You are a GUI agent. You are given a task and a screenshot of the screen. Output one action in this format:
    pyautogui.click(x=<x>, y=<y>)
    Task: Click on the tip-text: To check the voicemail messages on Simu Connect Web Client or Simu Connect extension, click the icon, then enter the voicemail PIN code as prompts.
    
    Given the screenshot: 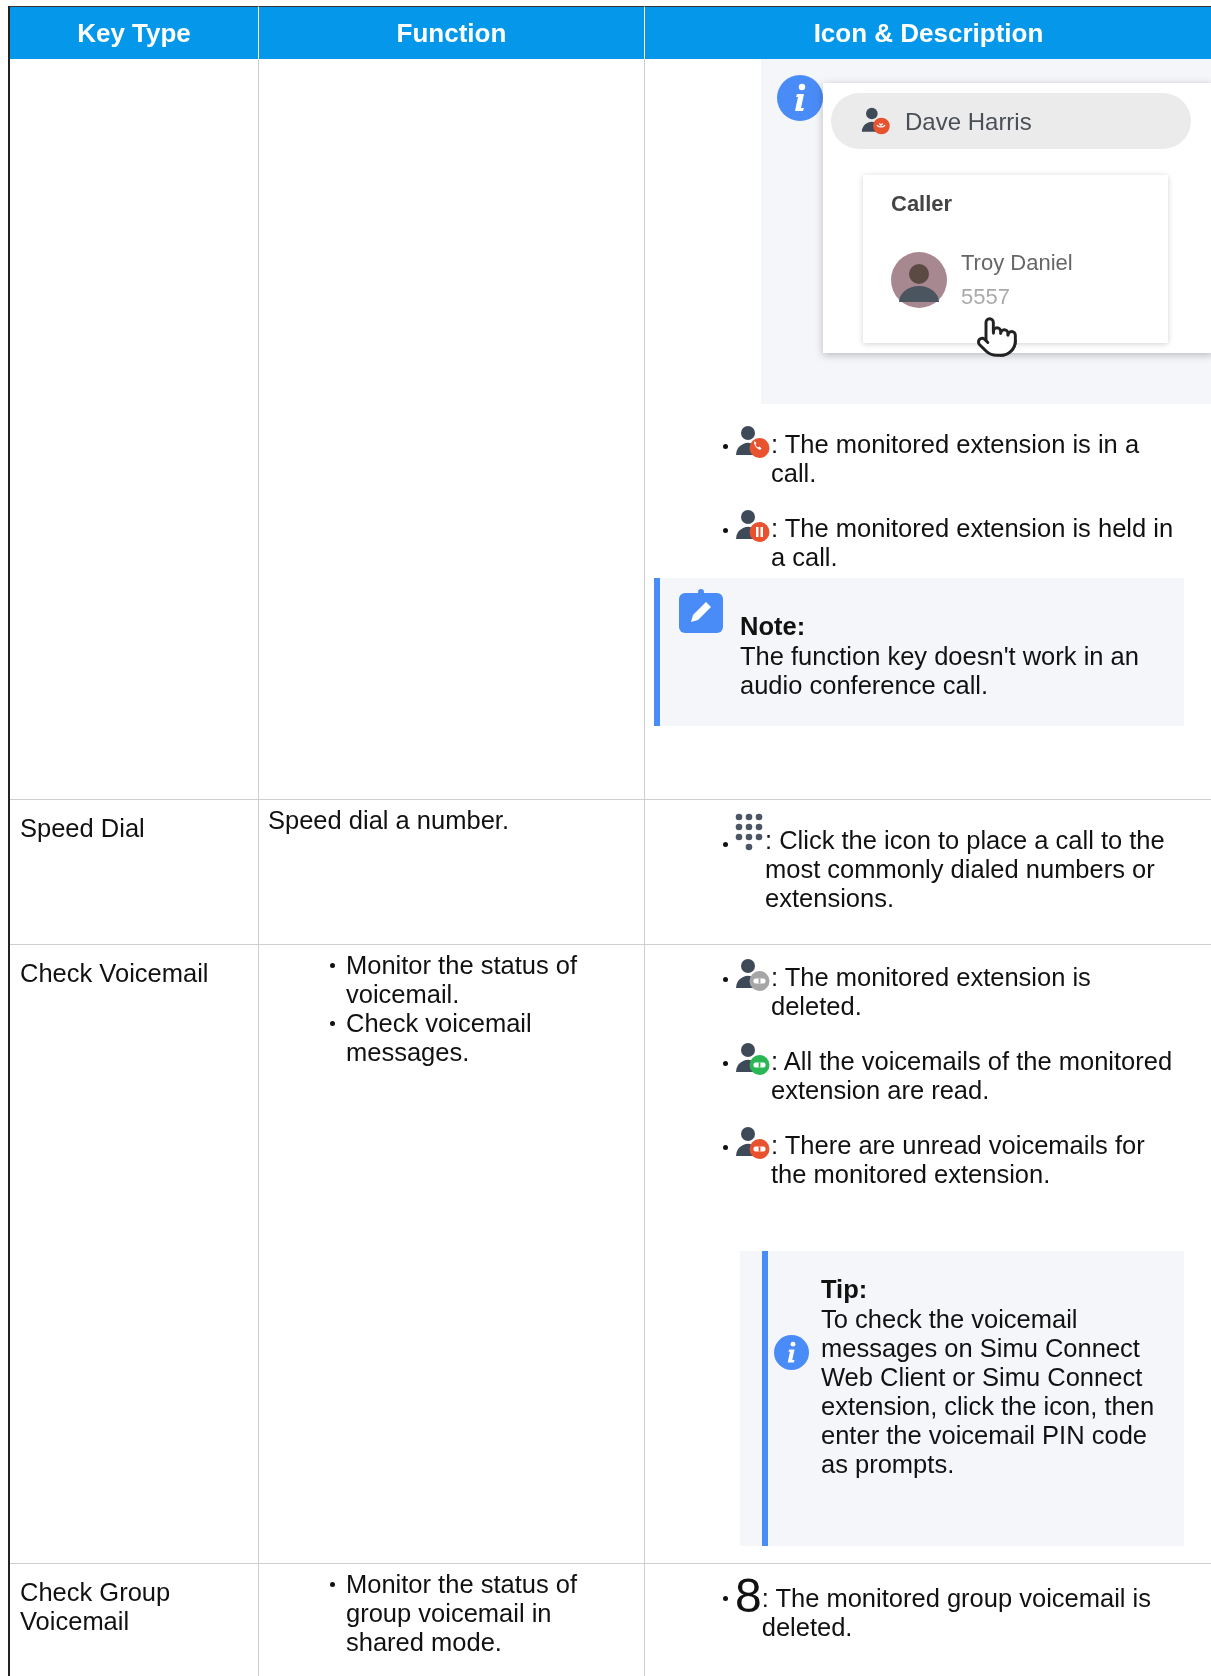 What is the action you would take?
    pyautogui.click(x=988, y=1392)
    